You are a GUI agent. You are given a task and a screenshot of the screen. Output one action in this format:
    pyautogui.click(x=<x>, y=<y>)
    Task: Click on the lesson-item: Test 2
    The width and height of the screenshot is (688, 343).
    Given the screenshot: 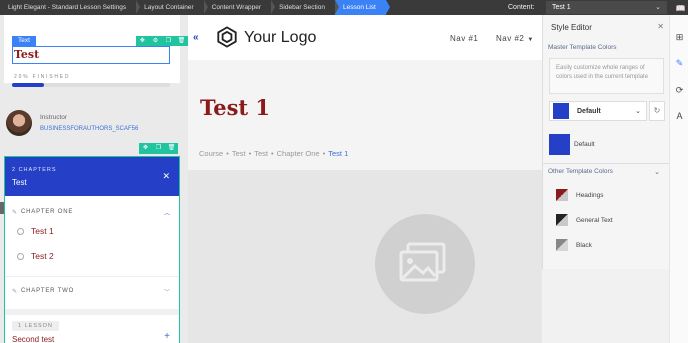 What is the action you would take?
    pyautogui.click(x=35, y=256)
    